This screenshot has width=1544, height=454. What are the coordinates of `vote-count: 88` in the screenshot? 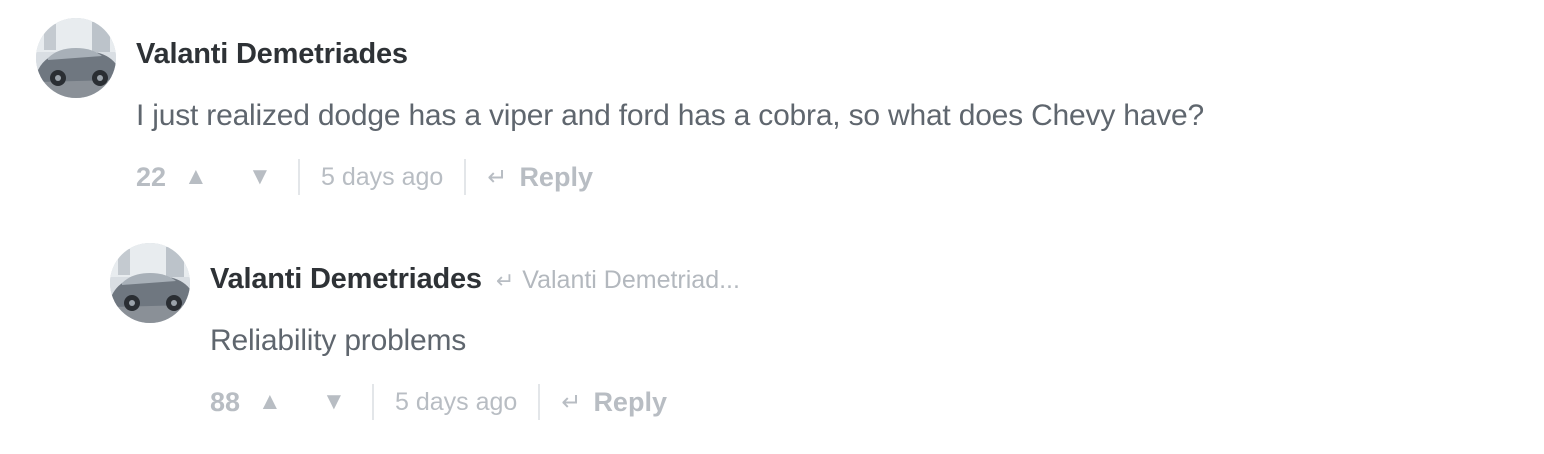 It's located at (225, 401).